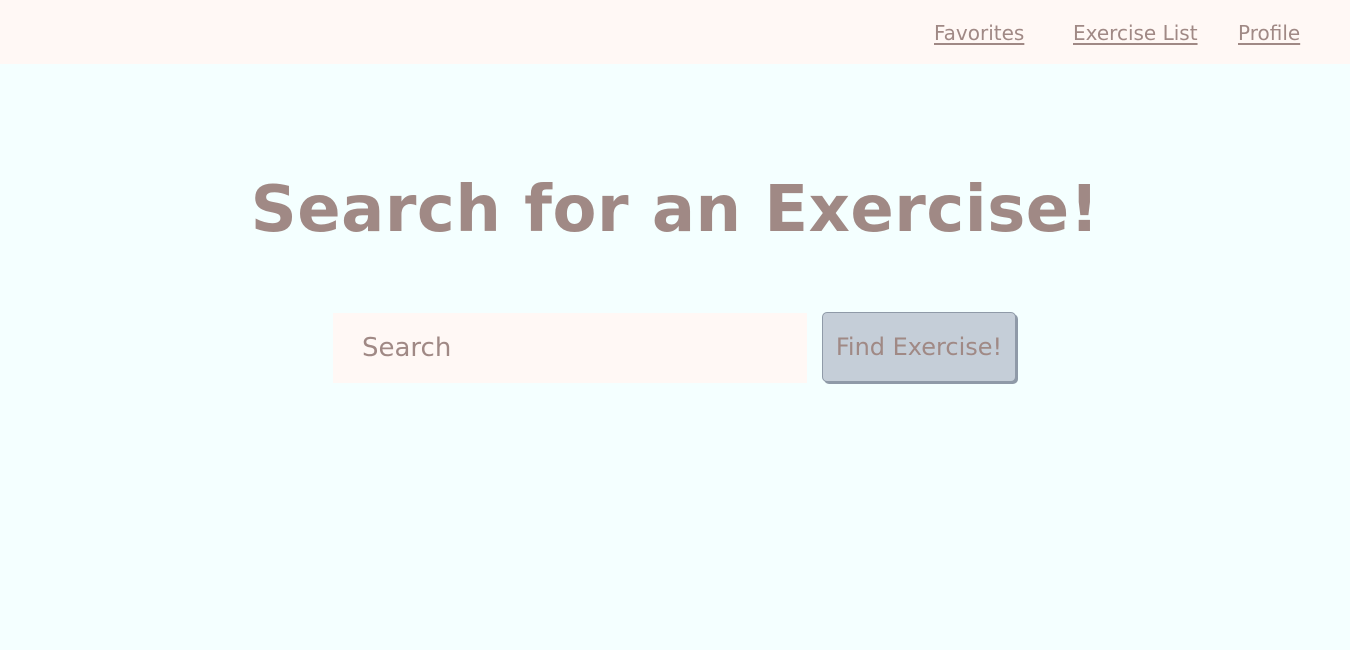  Describe the element at coordinates (919, 347) in the screenshot. I see `find-exercise-button: Find Exercise!` at that location.